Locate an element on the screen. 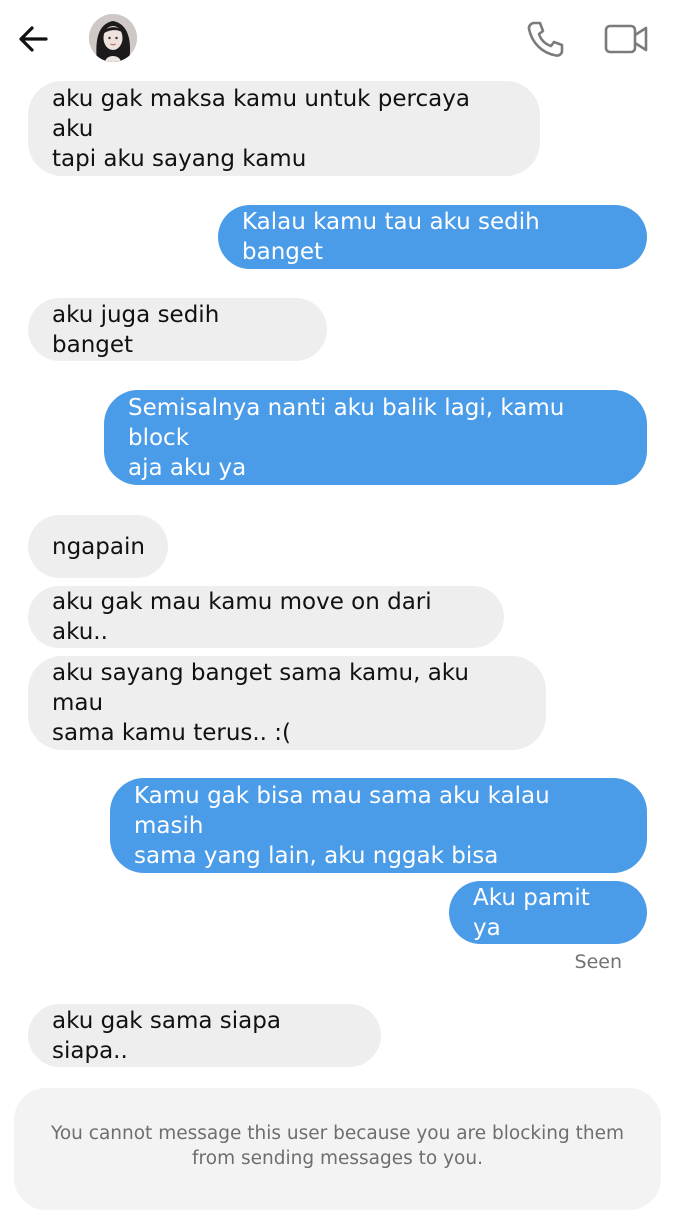 The height and width of the screenshot is (1210, 675). voice-call-button is located at coordinates (545, 39).